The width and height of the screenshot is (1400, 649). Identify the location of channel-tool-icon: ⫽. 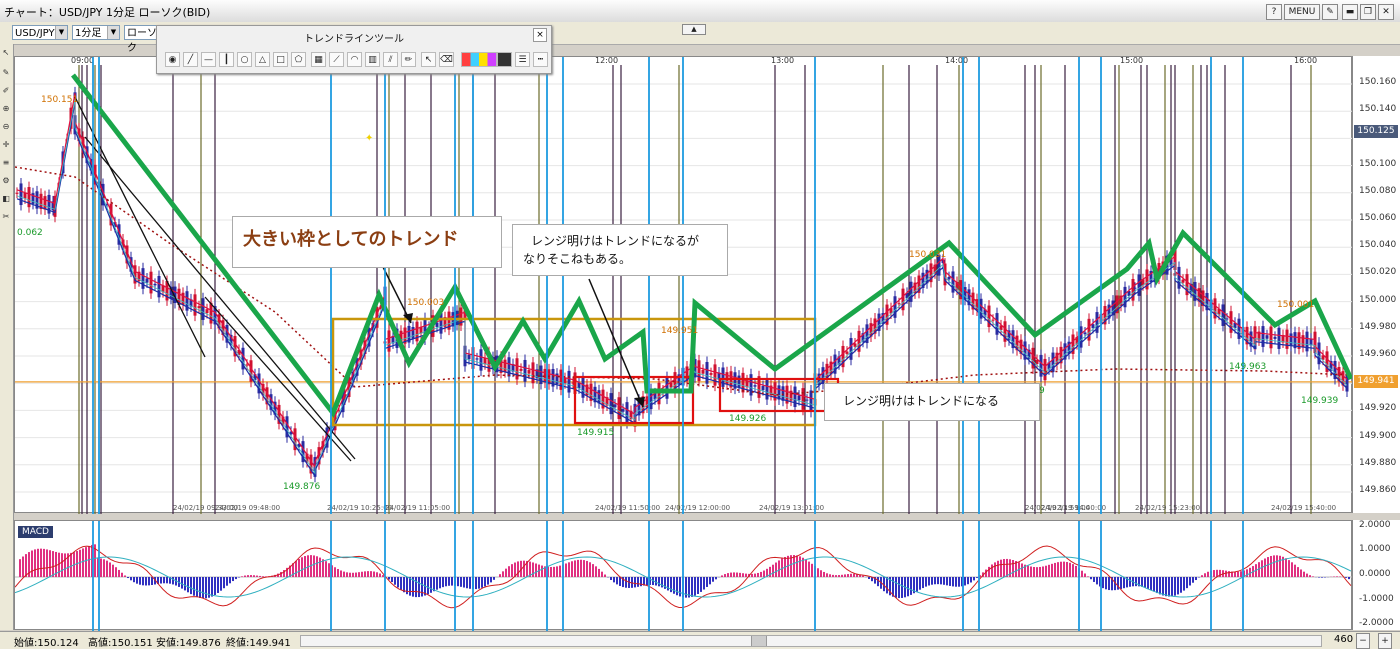
(390, 59).